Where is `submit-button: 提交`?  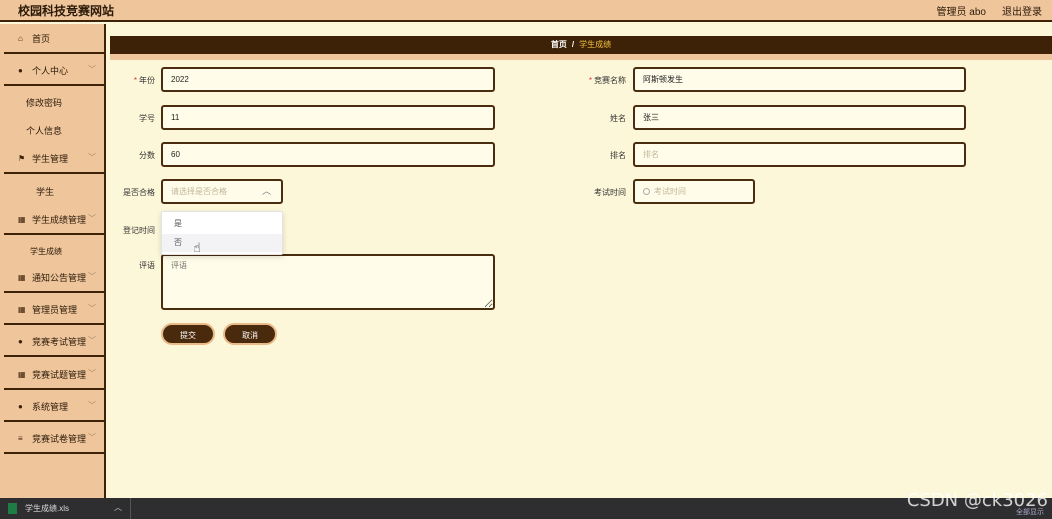
submit-button: 提交 is located at coordinates (188, 334).